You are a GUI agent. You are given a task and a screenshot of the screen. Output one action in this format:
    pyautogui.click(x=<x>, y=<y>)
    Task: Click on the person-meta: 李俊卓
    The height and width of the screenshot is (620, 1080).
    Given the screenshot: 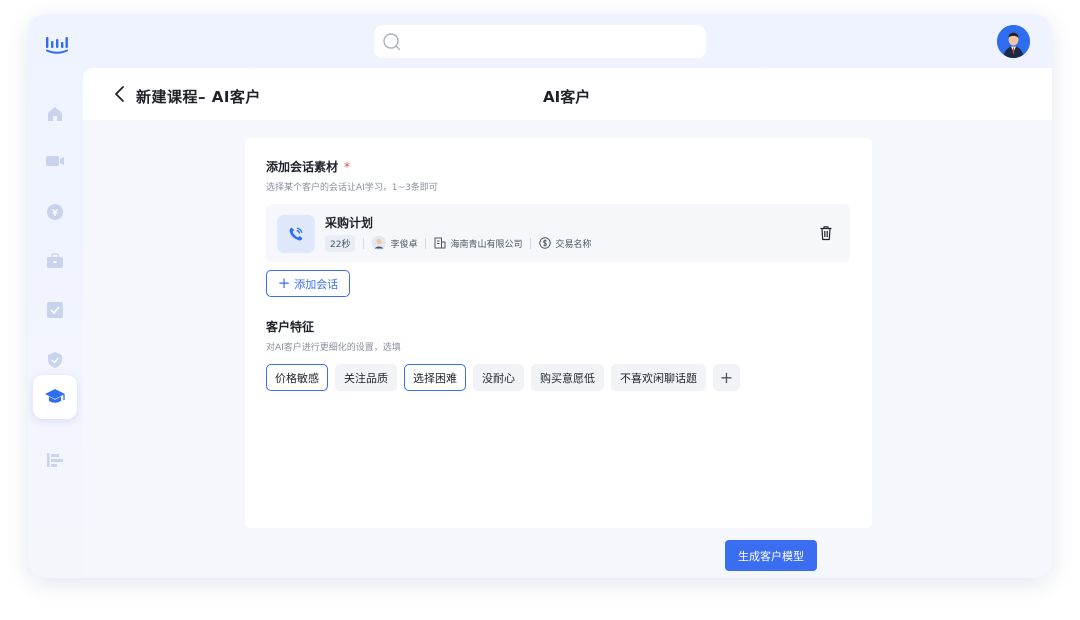 What is the action you would take?
    pyautogui.click(x=394, y=243)
    